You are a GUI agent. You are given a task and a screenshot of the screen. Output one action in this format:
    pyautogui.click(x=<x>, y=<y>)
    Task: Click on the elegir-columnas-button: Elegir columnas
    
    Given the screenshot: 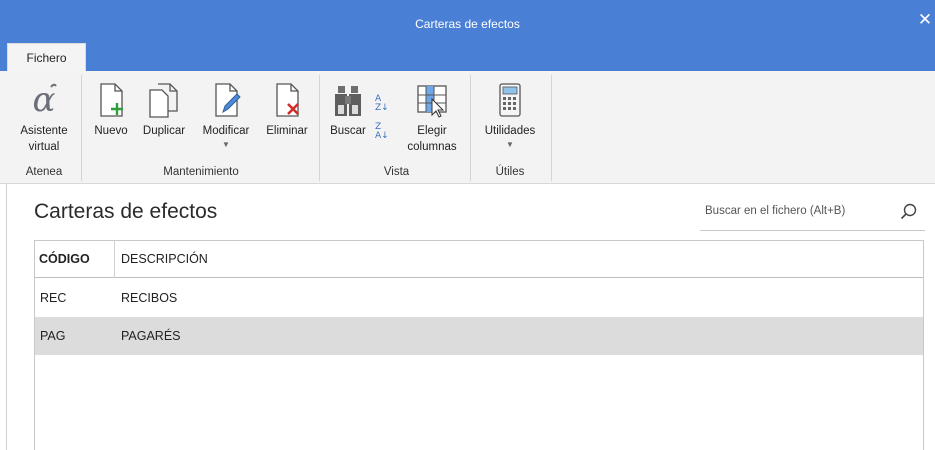 What is the action you would take?
    pyautogui.click(x=432, y=118)
    